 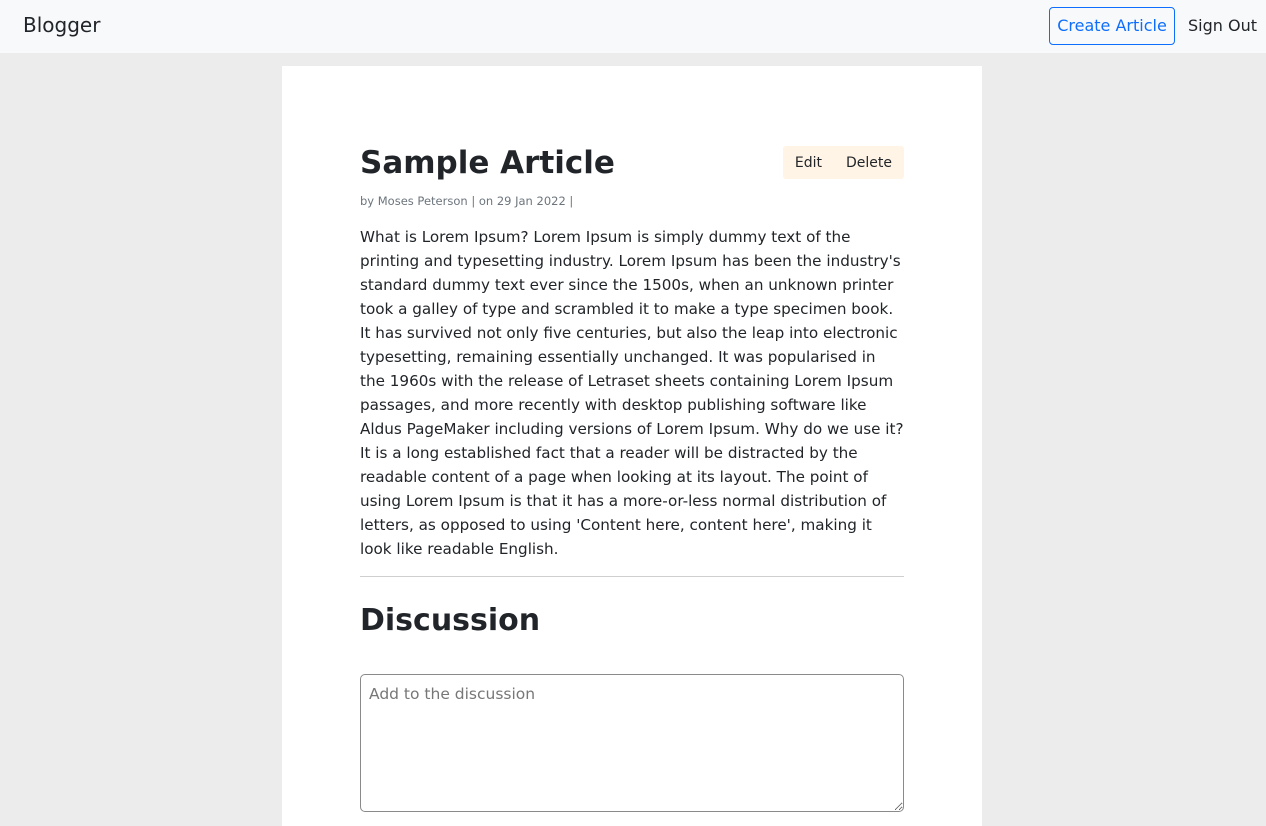 I want to click on article-actions: Edit Delete, so click(x=843, y=162).